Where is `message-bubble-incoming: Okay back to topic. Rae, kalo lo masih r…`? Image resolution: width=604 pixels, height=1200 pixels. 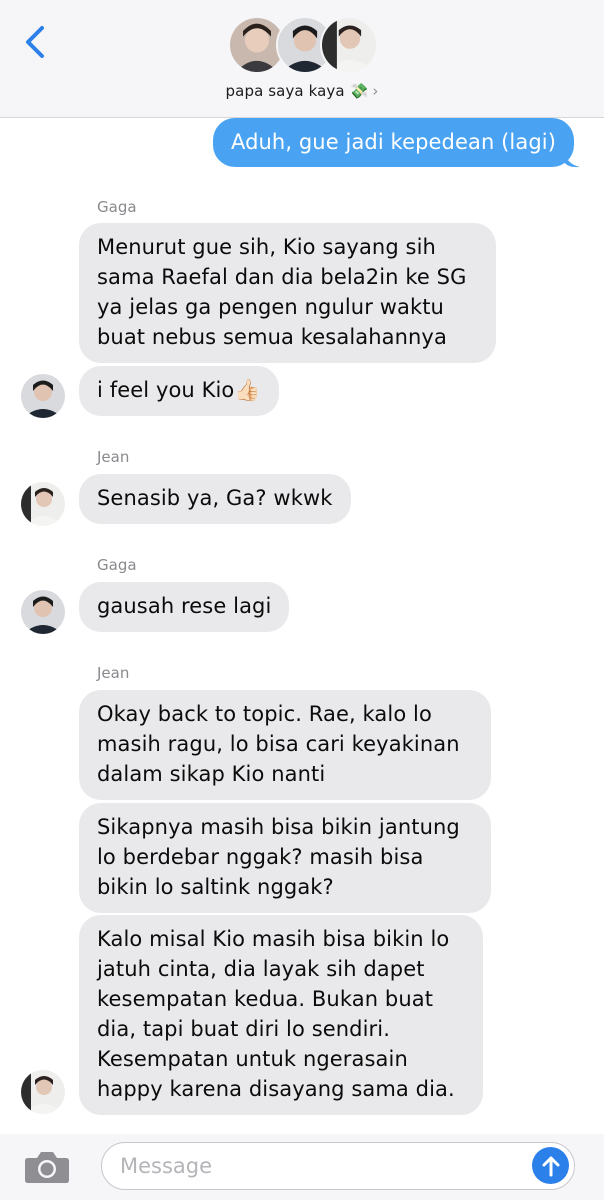 message-bubble-incoming: Okay back to topic. Rae, kalo lo masih r… is located at coordinates (285, 745).